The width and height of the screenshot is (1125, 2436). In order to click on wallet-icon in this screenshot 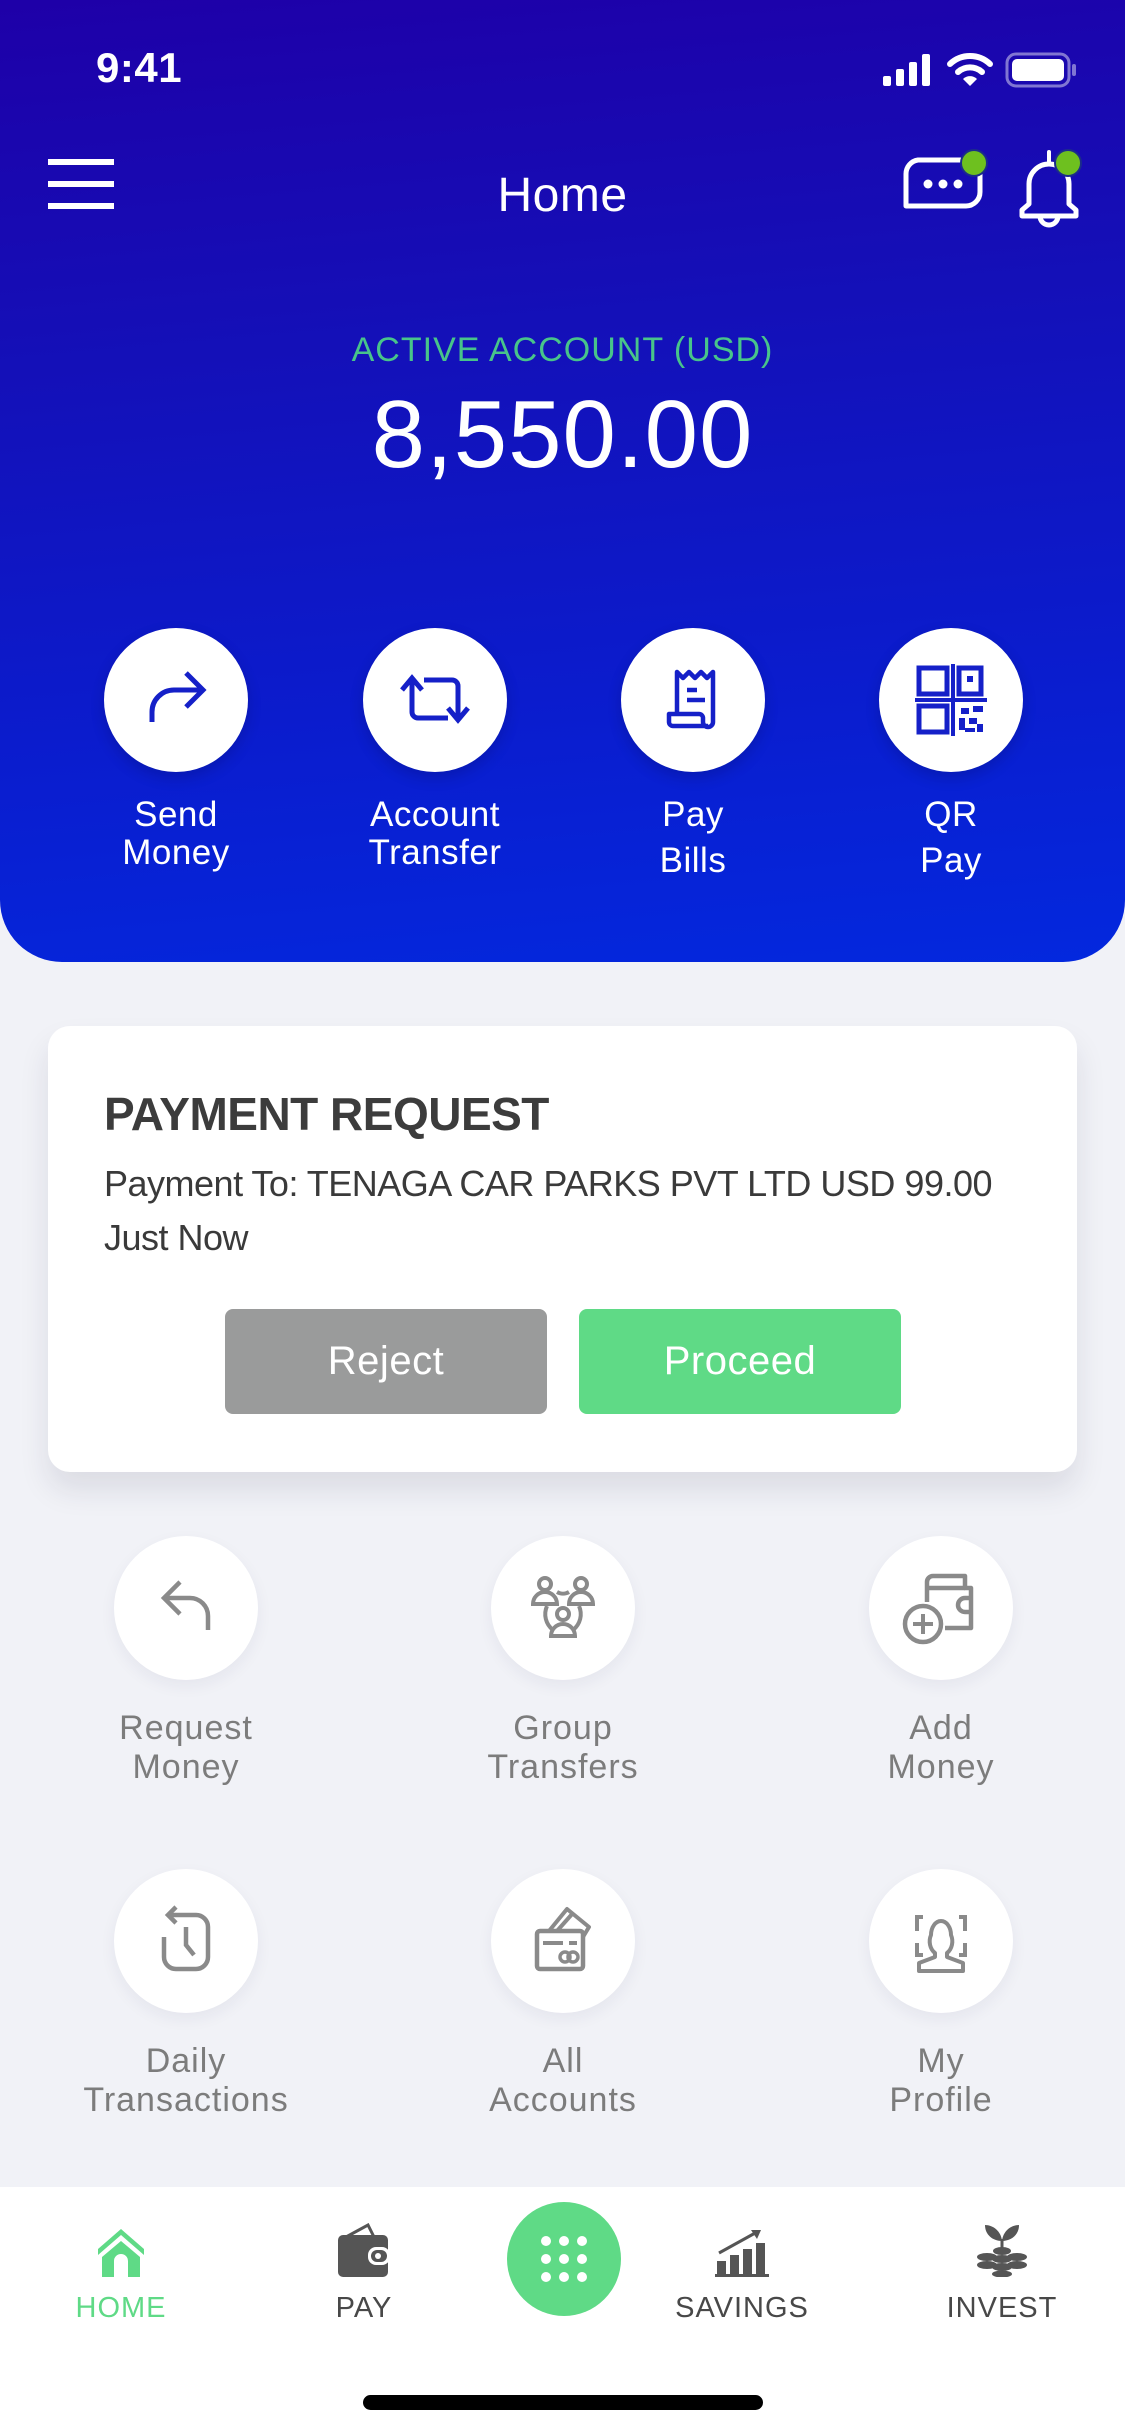, I will do `click(364, 2250)`.